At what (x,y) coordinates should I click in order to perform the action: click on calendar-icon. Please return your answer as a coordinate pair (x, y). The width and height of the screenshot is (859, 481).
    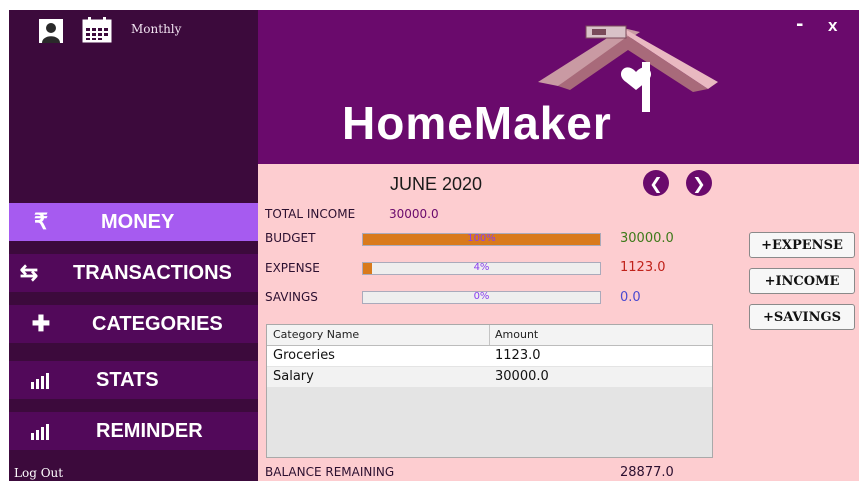
    Looking at the image, I should click on (97, 30).